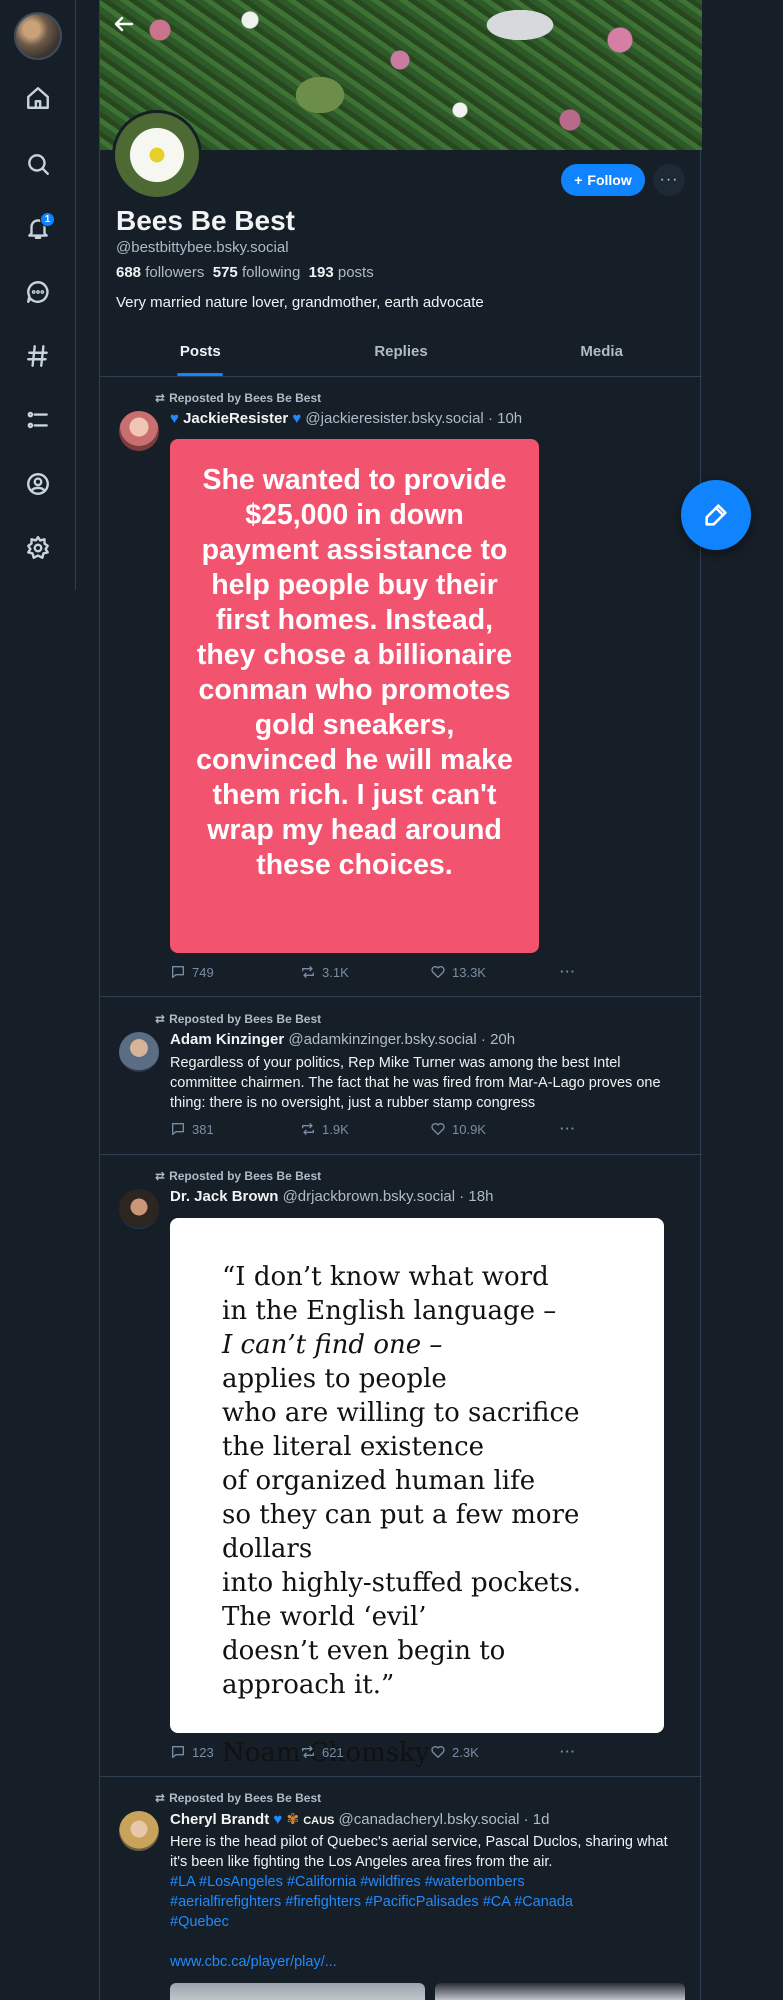  I want to click on quote-line: who are willing to sacrifice, so click(401, 1413).